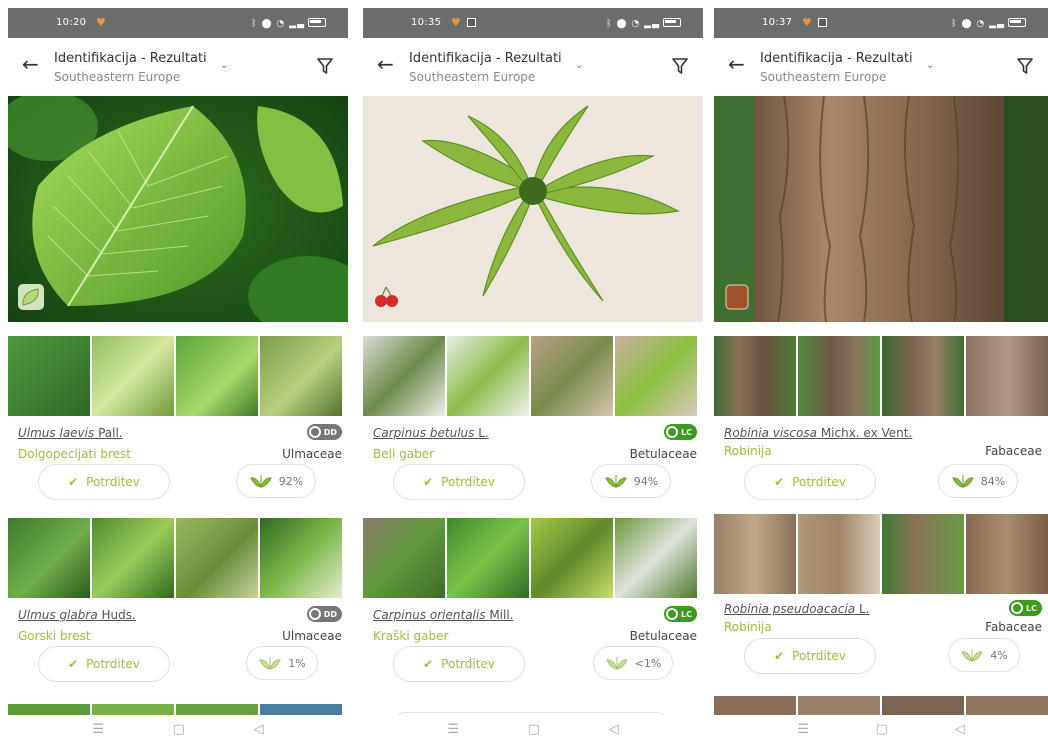  Describe the element at coordinates (1025, 608) in the screenshot. I see `status-badge: LC` at that location.